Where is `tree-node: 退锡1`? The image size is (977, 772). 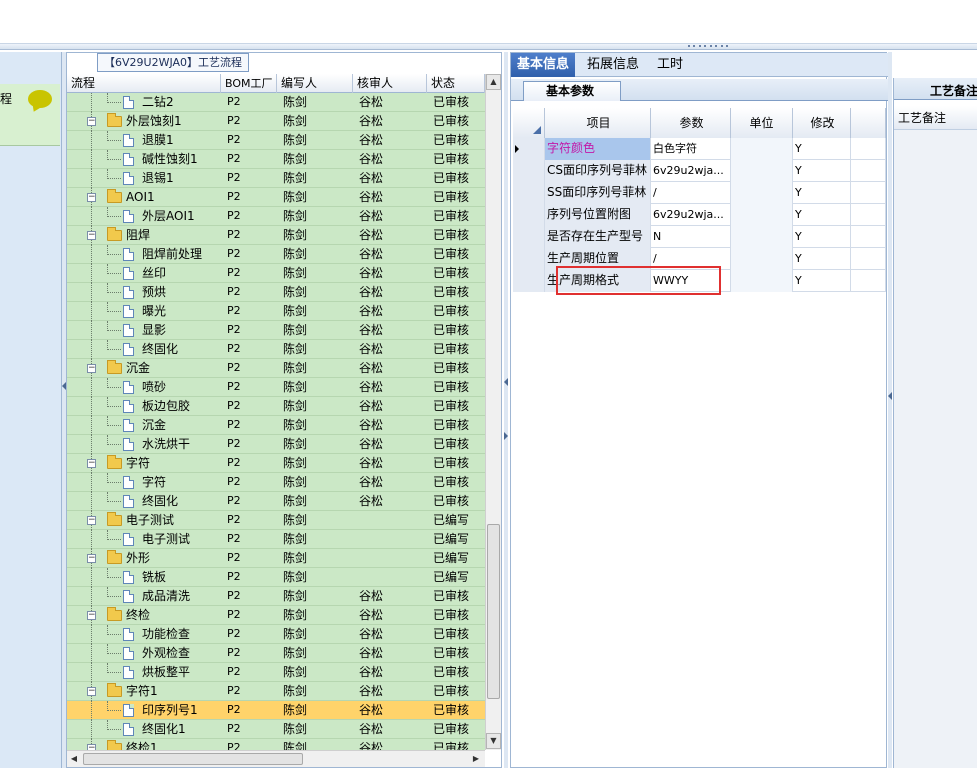
tree-node: 退锡1 is located at coordinates (144, 178).